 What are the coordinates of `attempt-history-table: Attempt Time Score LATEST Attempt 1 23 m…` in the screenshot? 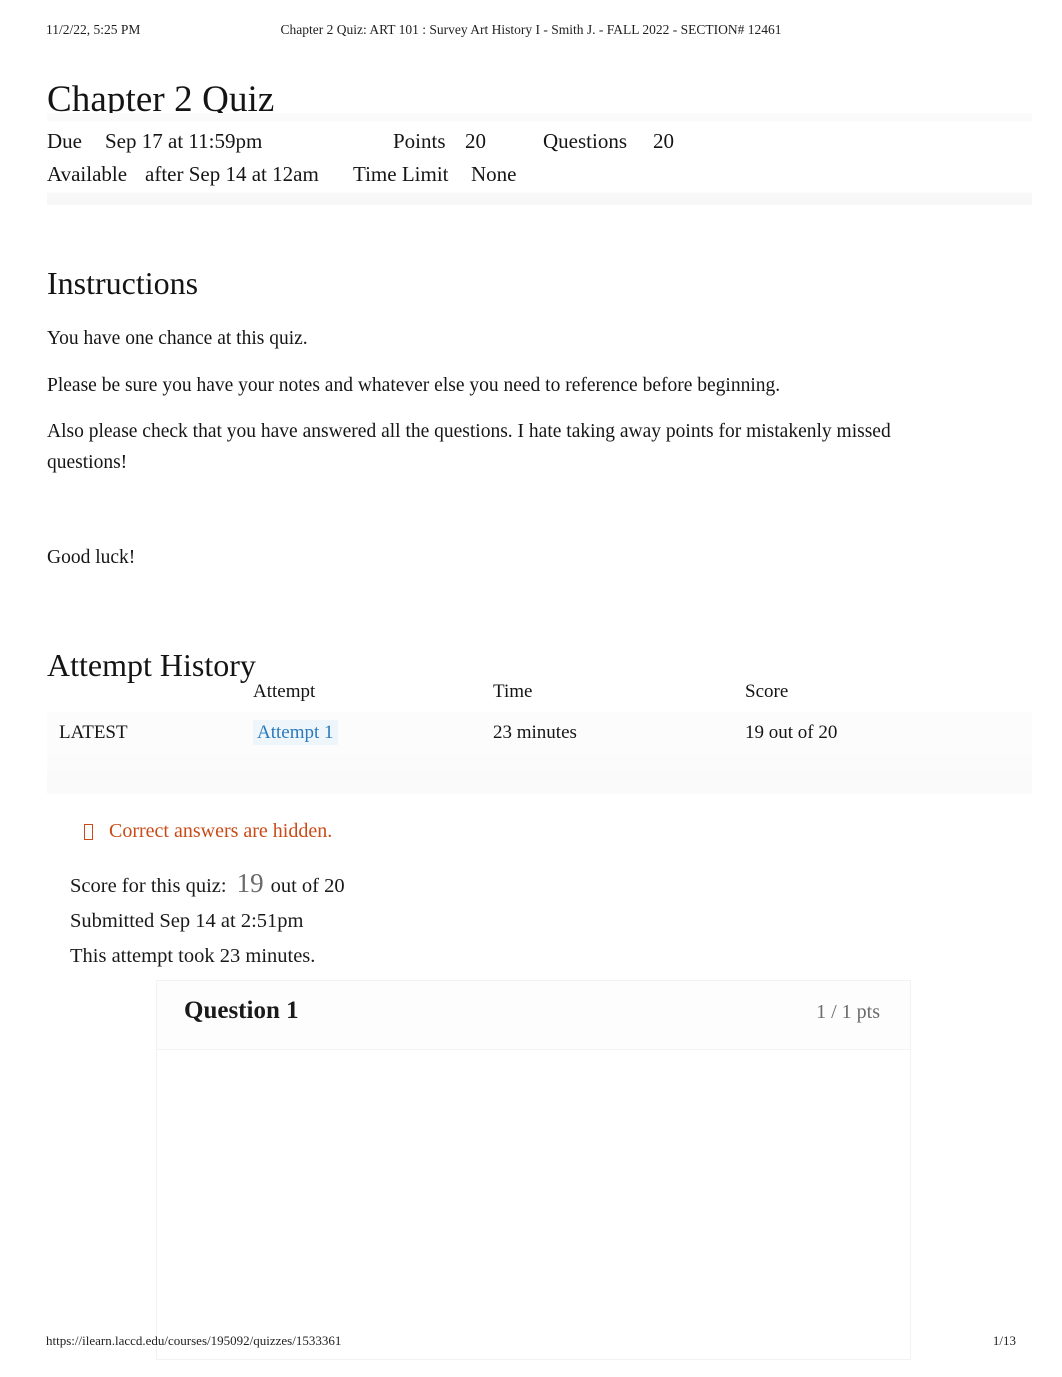 It's located at (539, 733).